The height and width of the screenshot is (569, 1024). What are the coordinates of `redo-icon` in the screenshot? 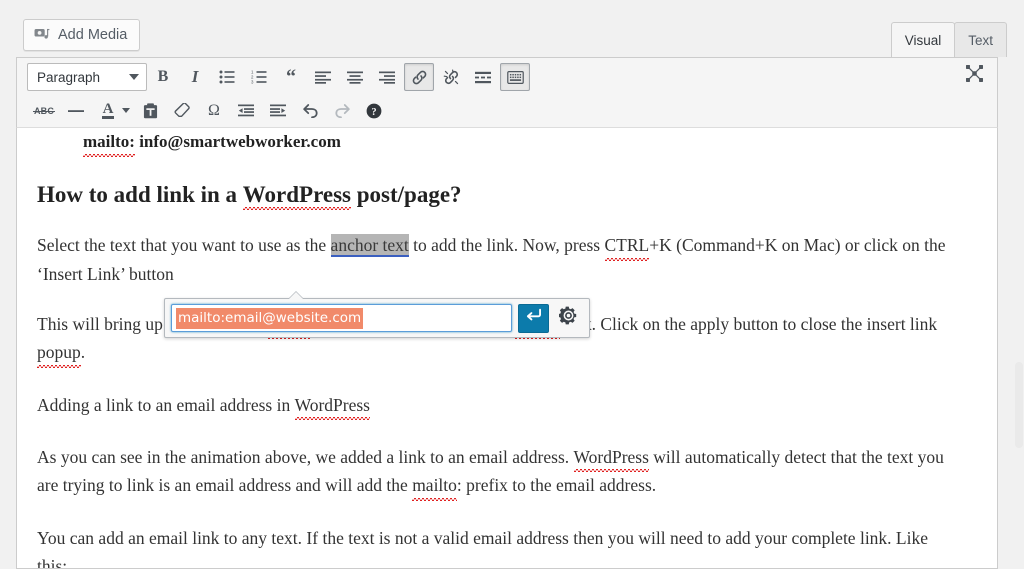 It's located at (342, 110).